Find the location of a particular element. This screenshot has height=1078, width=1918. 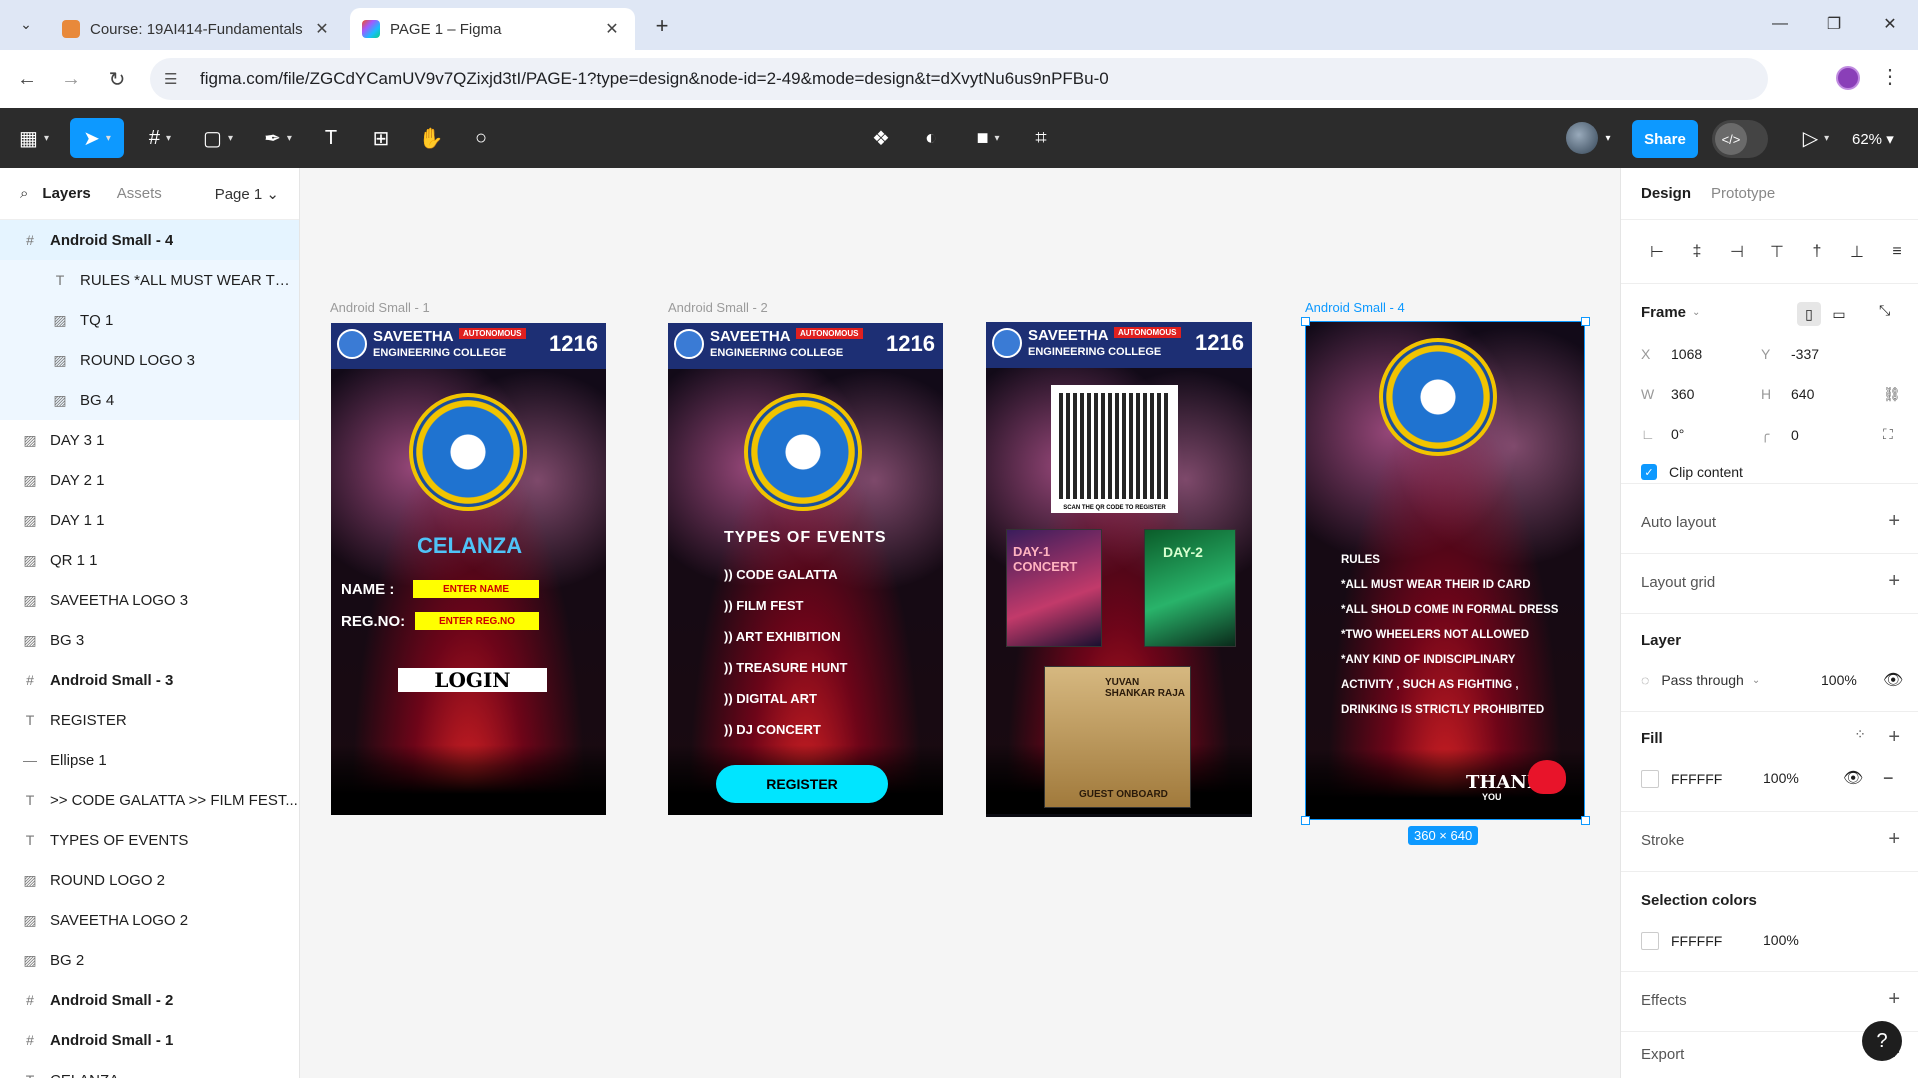

add-stroke-icon: + is located at coordinates (1894, 839).